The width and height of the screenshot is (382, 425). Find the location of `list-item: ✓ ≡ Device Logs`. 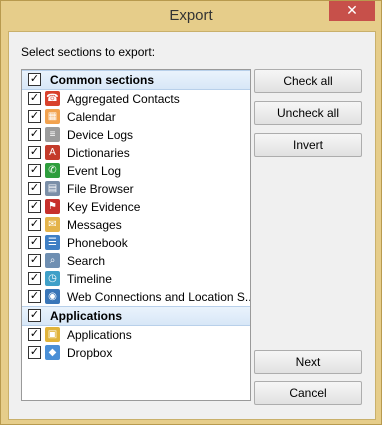

list-item: ✓ ≡ Device Logs is located at coordinates (136, 135).